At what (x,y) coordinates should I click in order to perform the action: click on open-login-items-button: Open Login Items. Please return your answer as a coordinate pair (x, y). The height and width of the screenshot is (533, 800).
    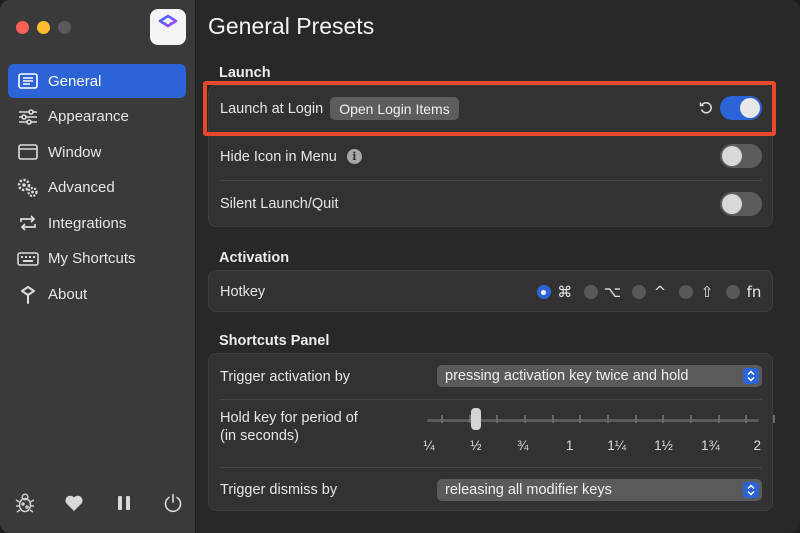
    Looking at the image, I should click on (394, 108).